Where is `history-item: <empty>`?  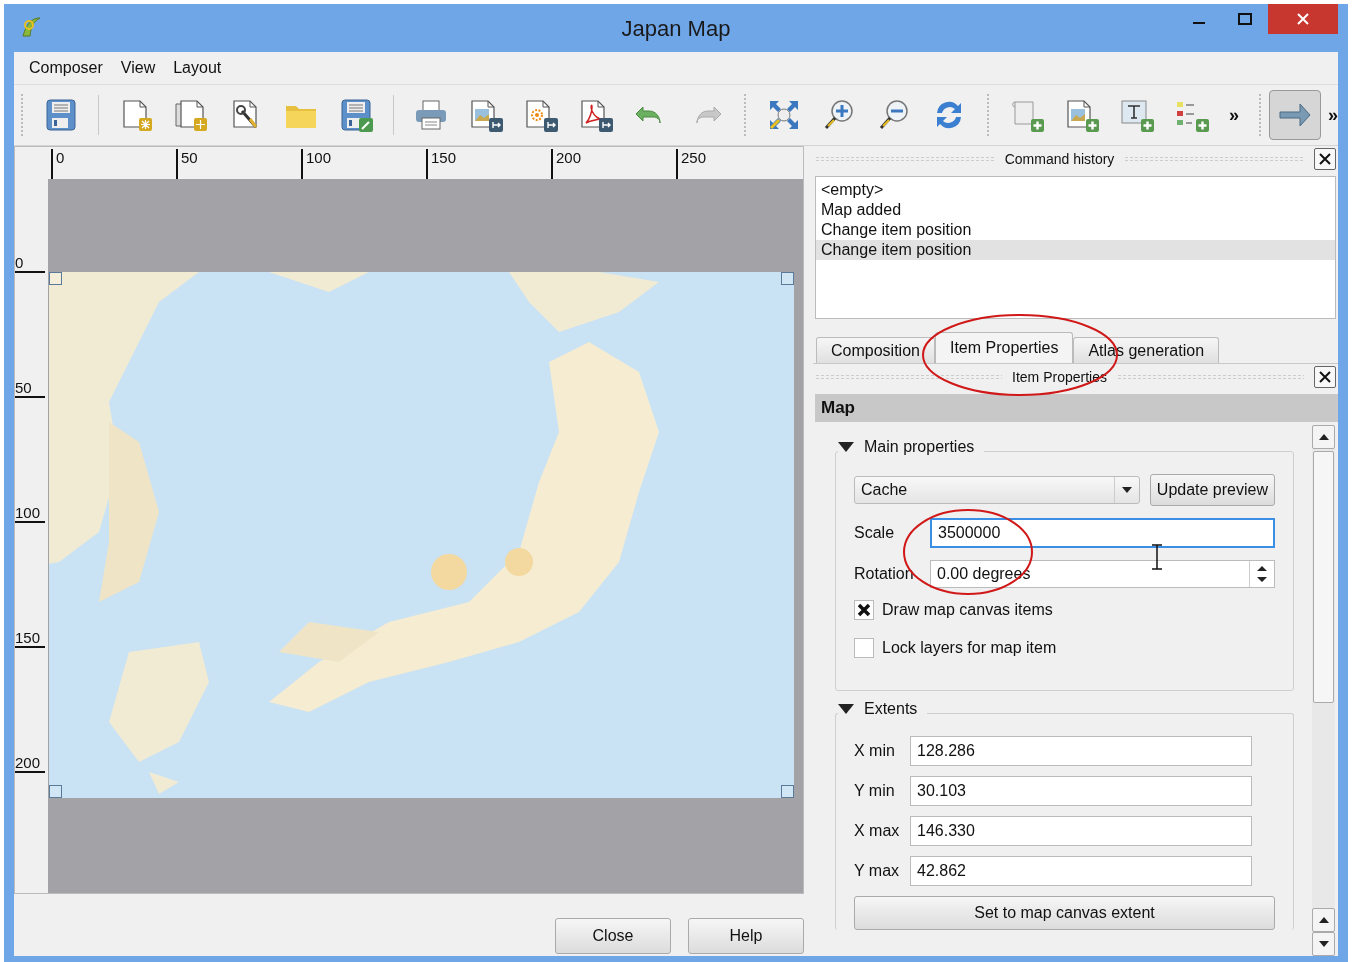 history-item: <empty> is located at coordinates (1075, 190).